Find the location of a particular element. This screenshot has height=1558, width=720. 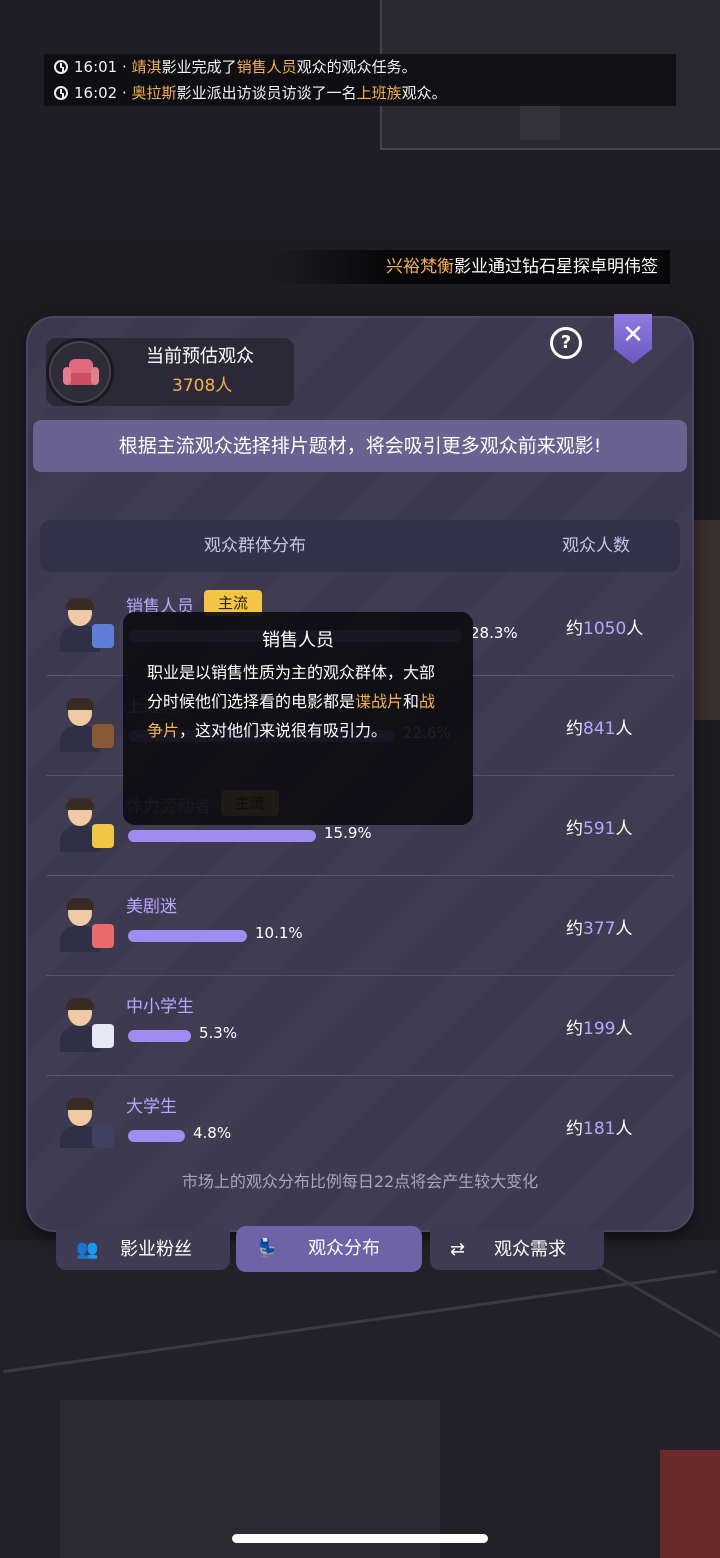

percent-label: 5.3% is located at coordinates (218, 1033).